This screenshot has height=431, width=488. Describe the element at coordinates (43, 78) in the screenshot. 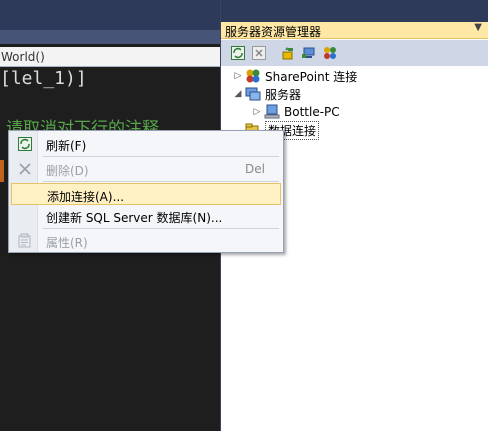

I see `code-line: [lel_1)]` at that location.